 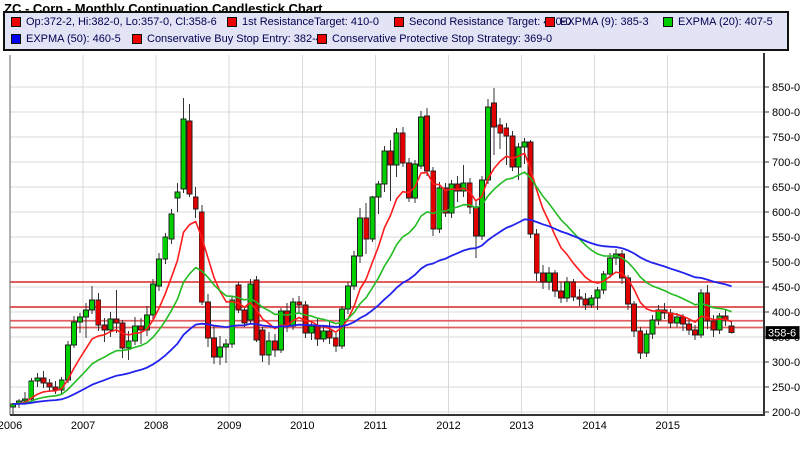 What do you see at coordinates (594, 426) in the screenshot?
I see `x-tick-label: 2014` at bounding box center [594, 426].